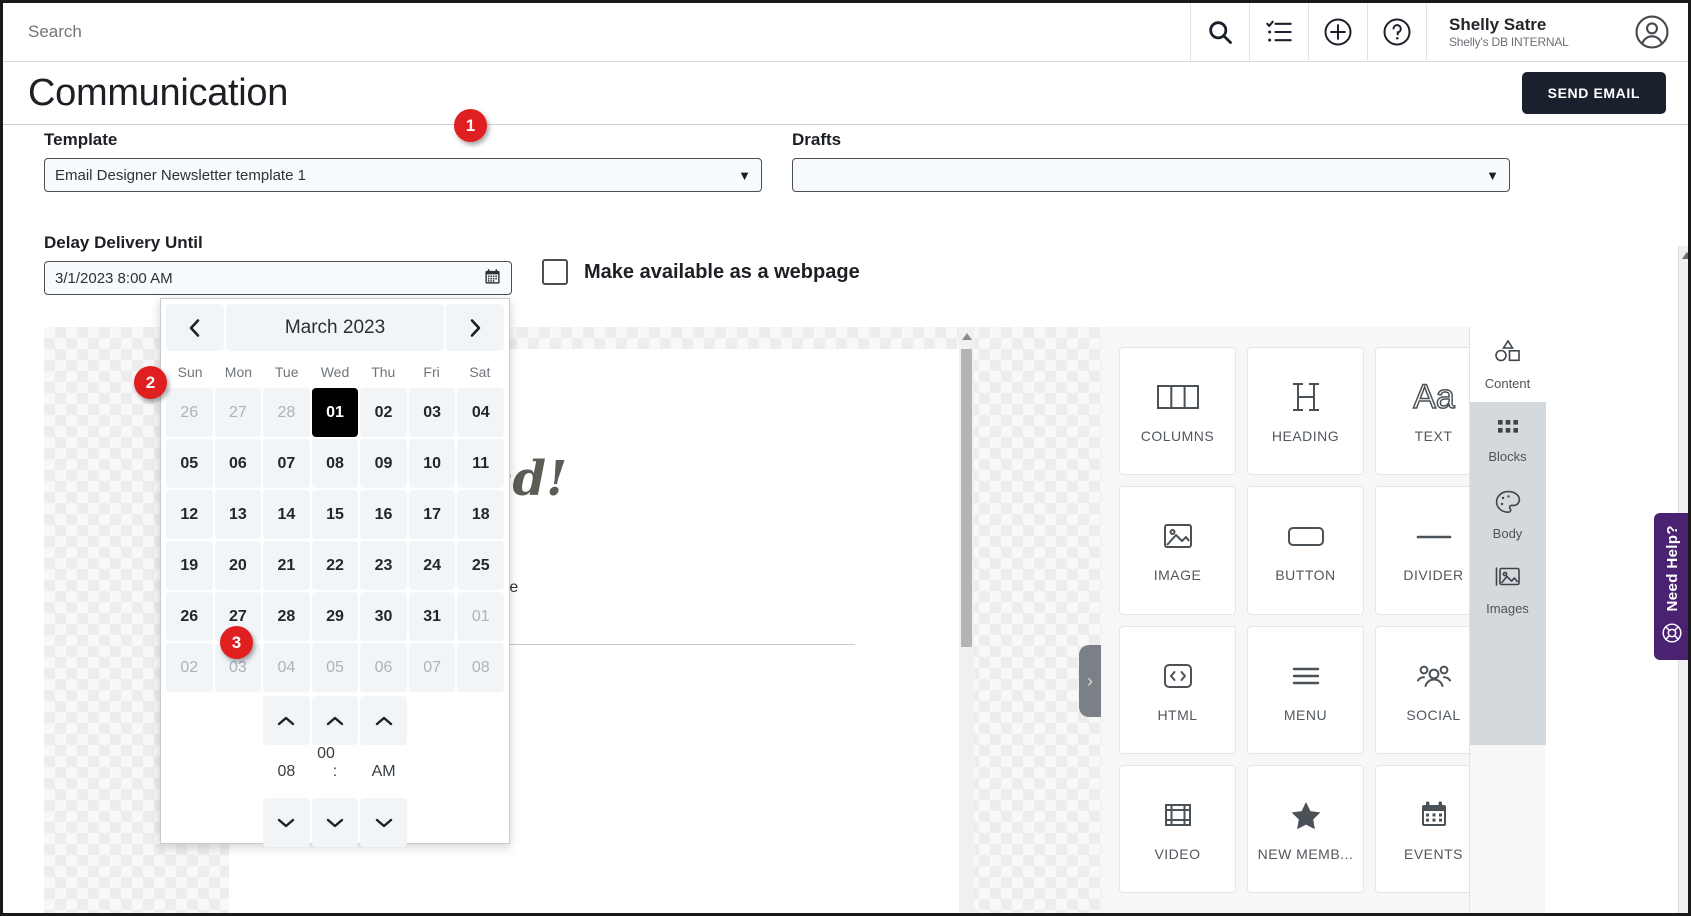  I want to click on next-month-button, so click(475, 327).